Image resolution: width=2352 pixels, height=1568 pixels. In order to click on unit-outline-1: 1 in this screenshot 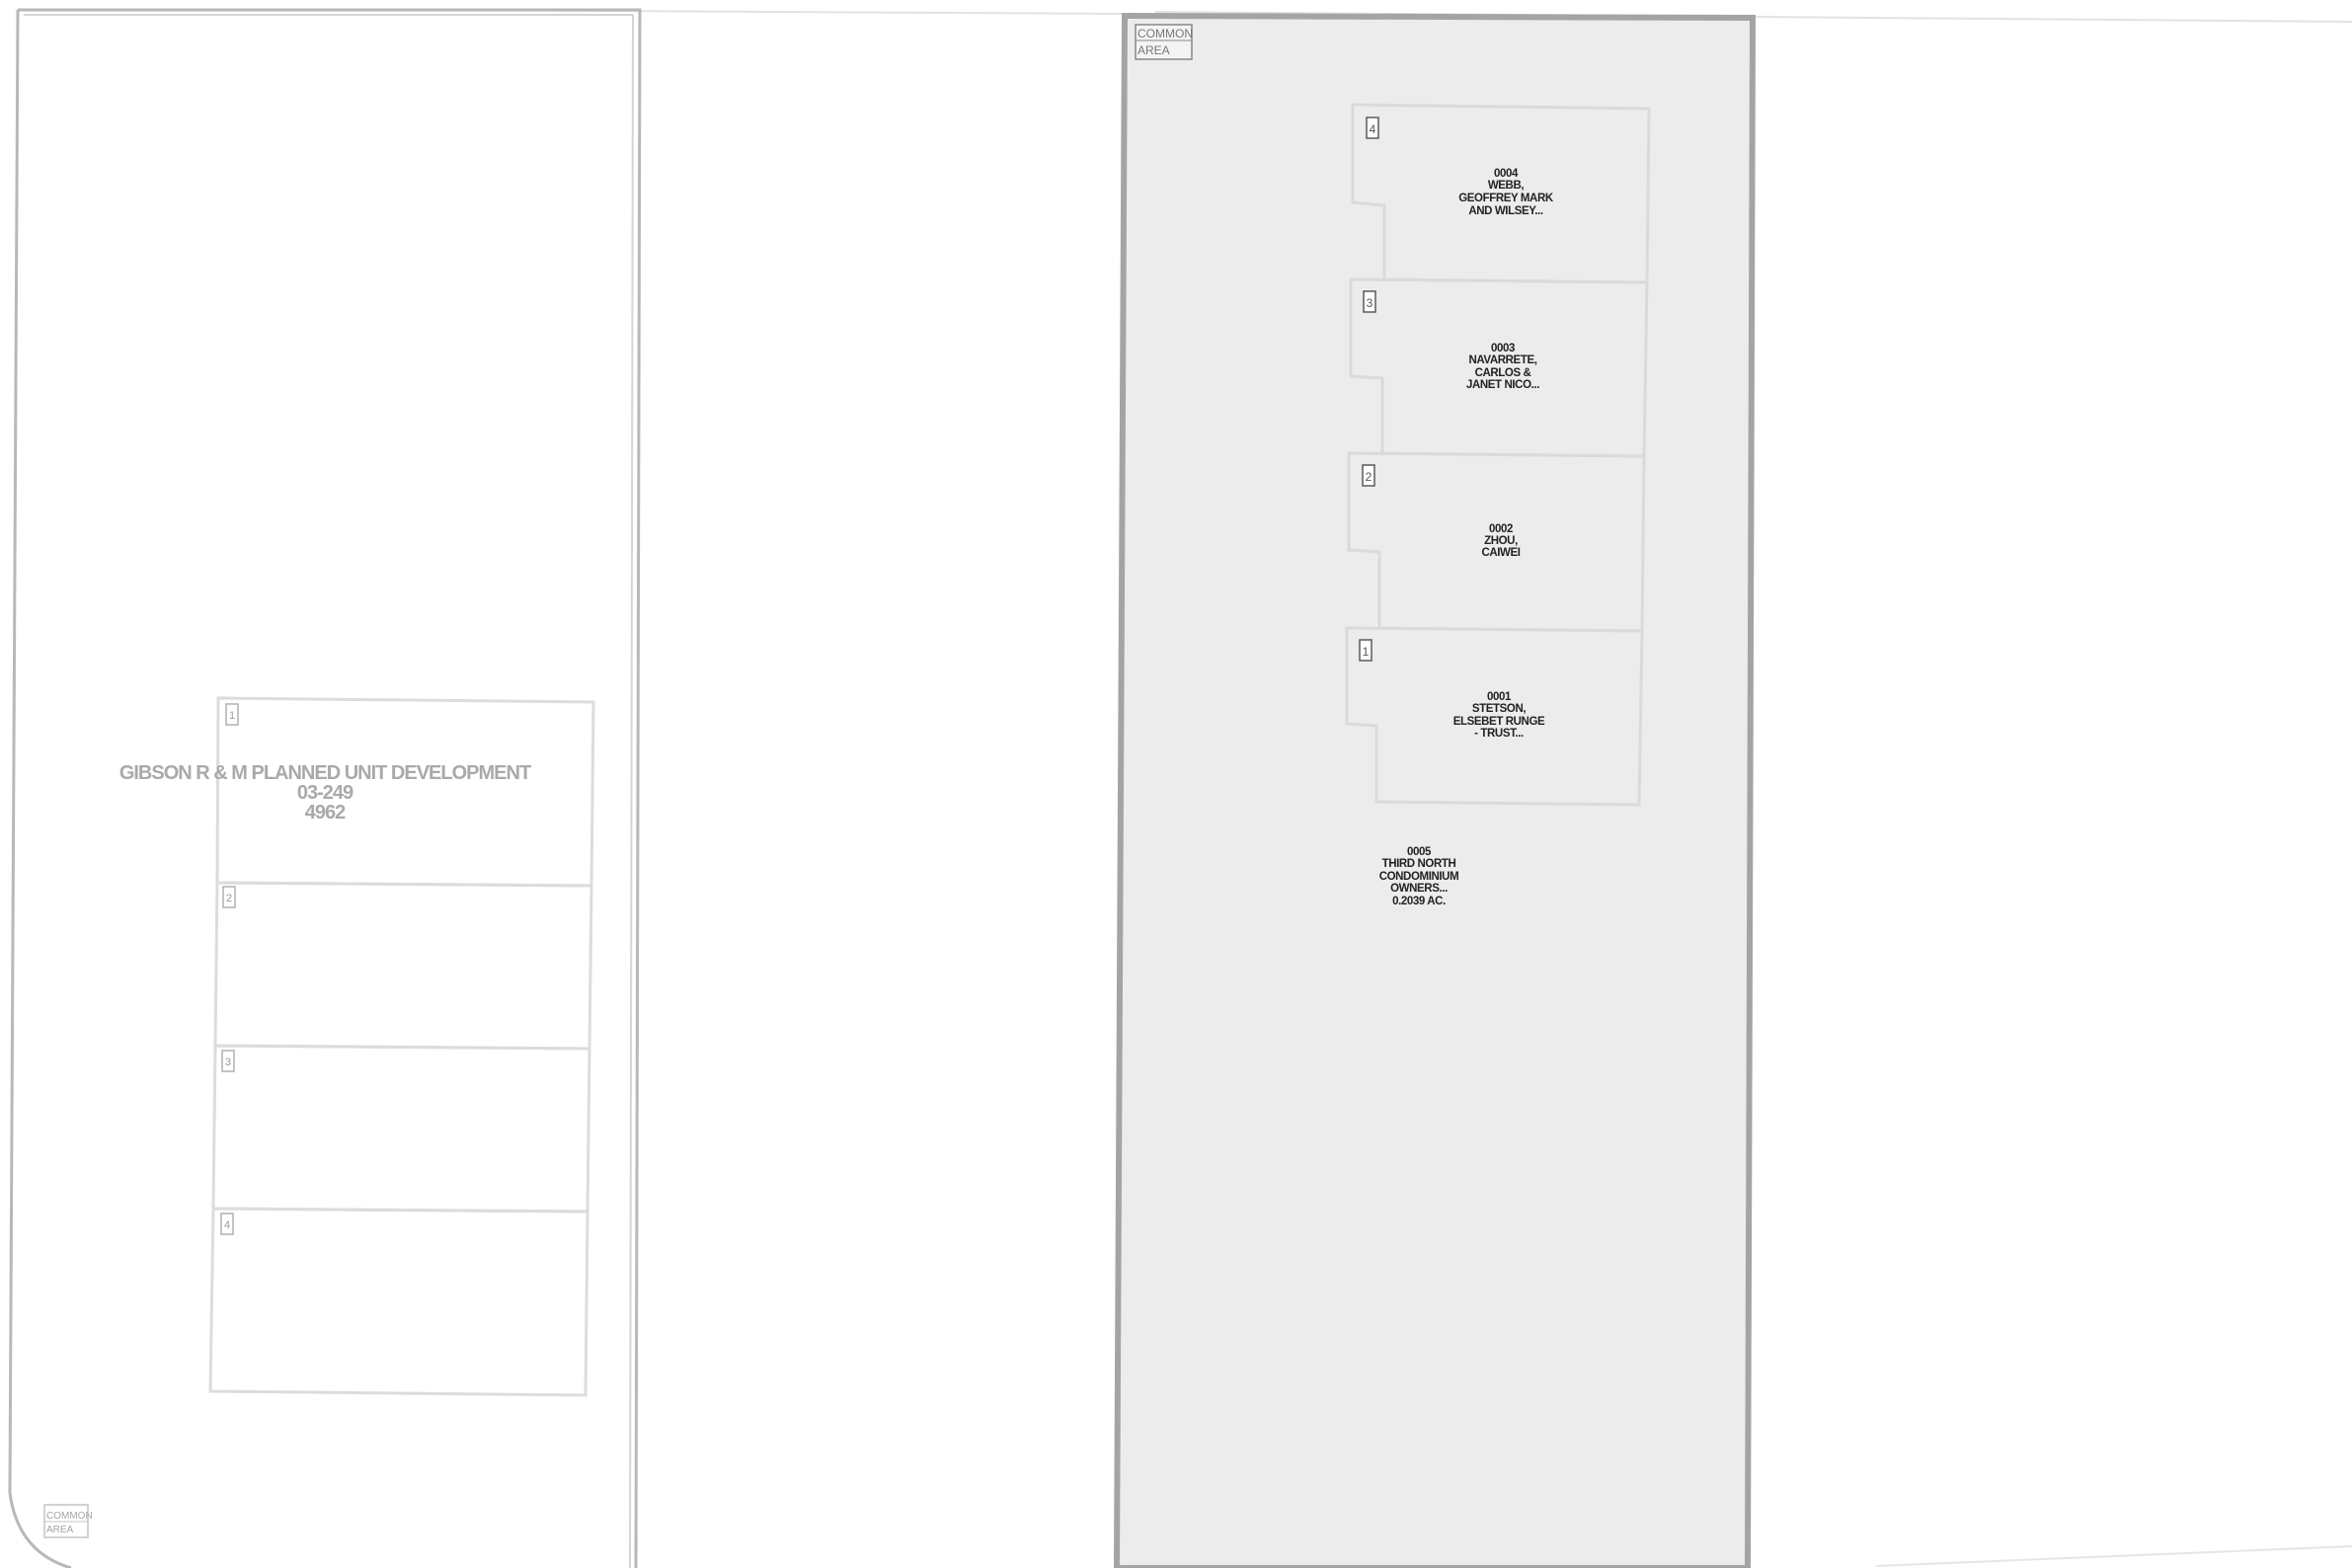, I will do `click(405, 792)`.